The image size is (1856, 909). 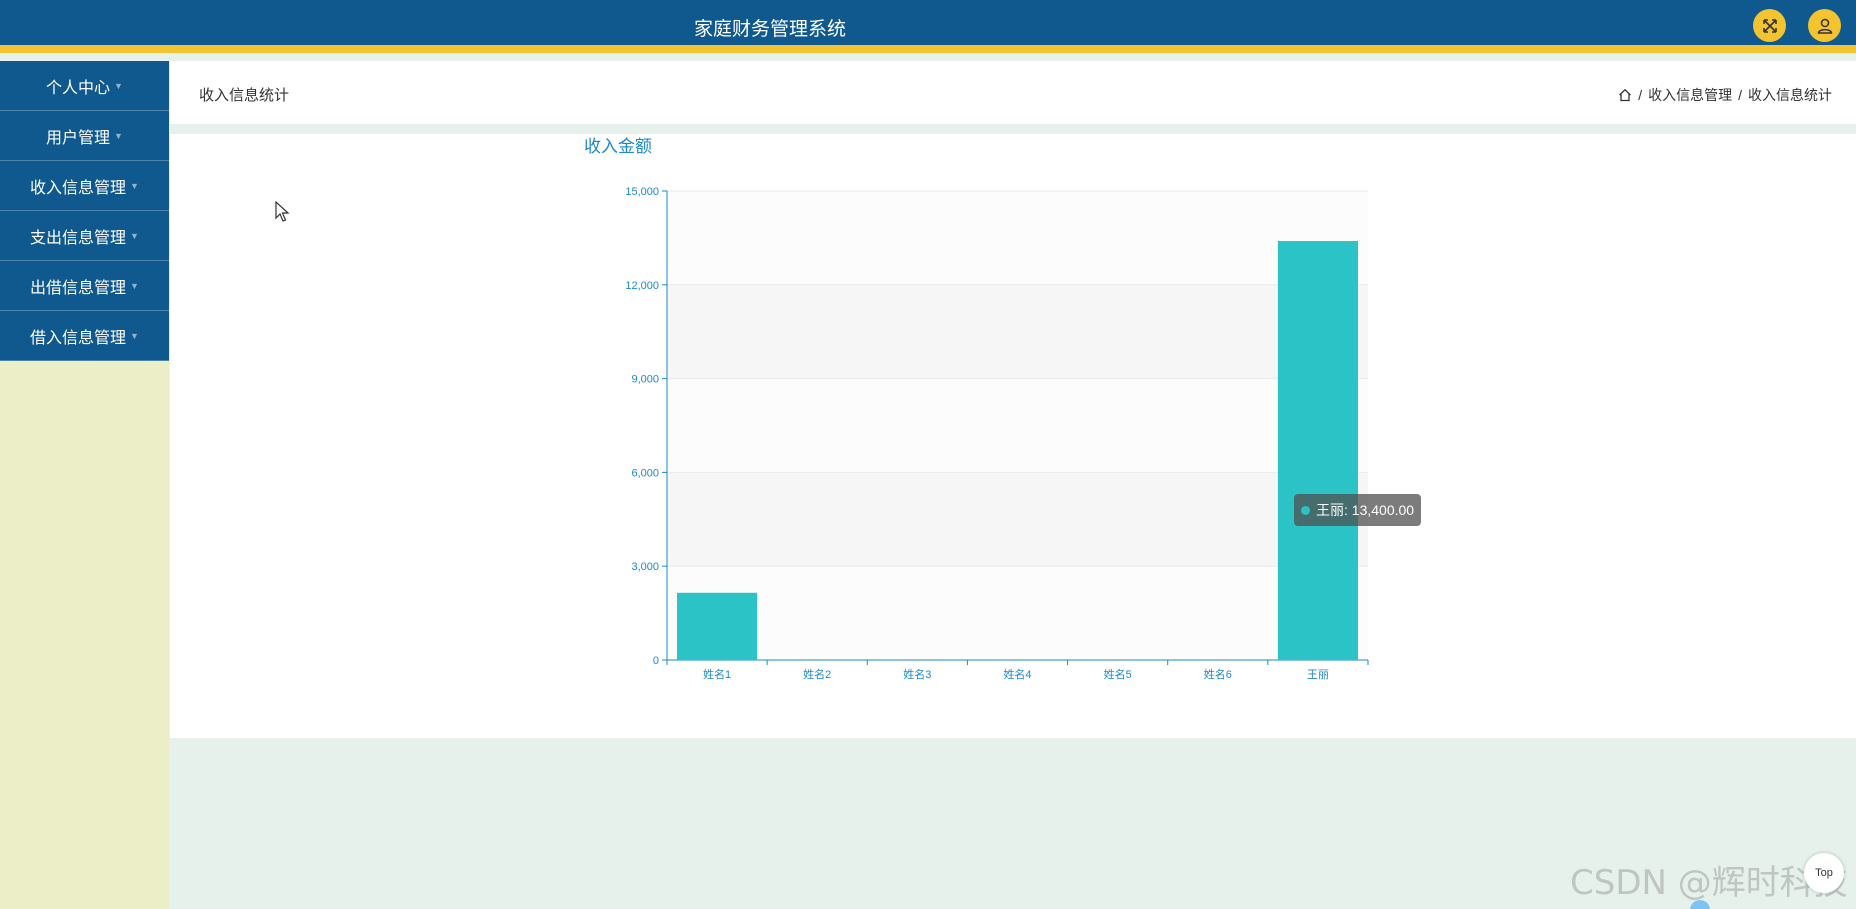 I want to click on sidebar-item-user-management: 用户管理 ▼, so click(x=84, y=136).